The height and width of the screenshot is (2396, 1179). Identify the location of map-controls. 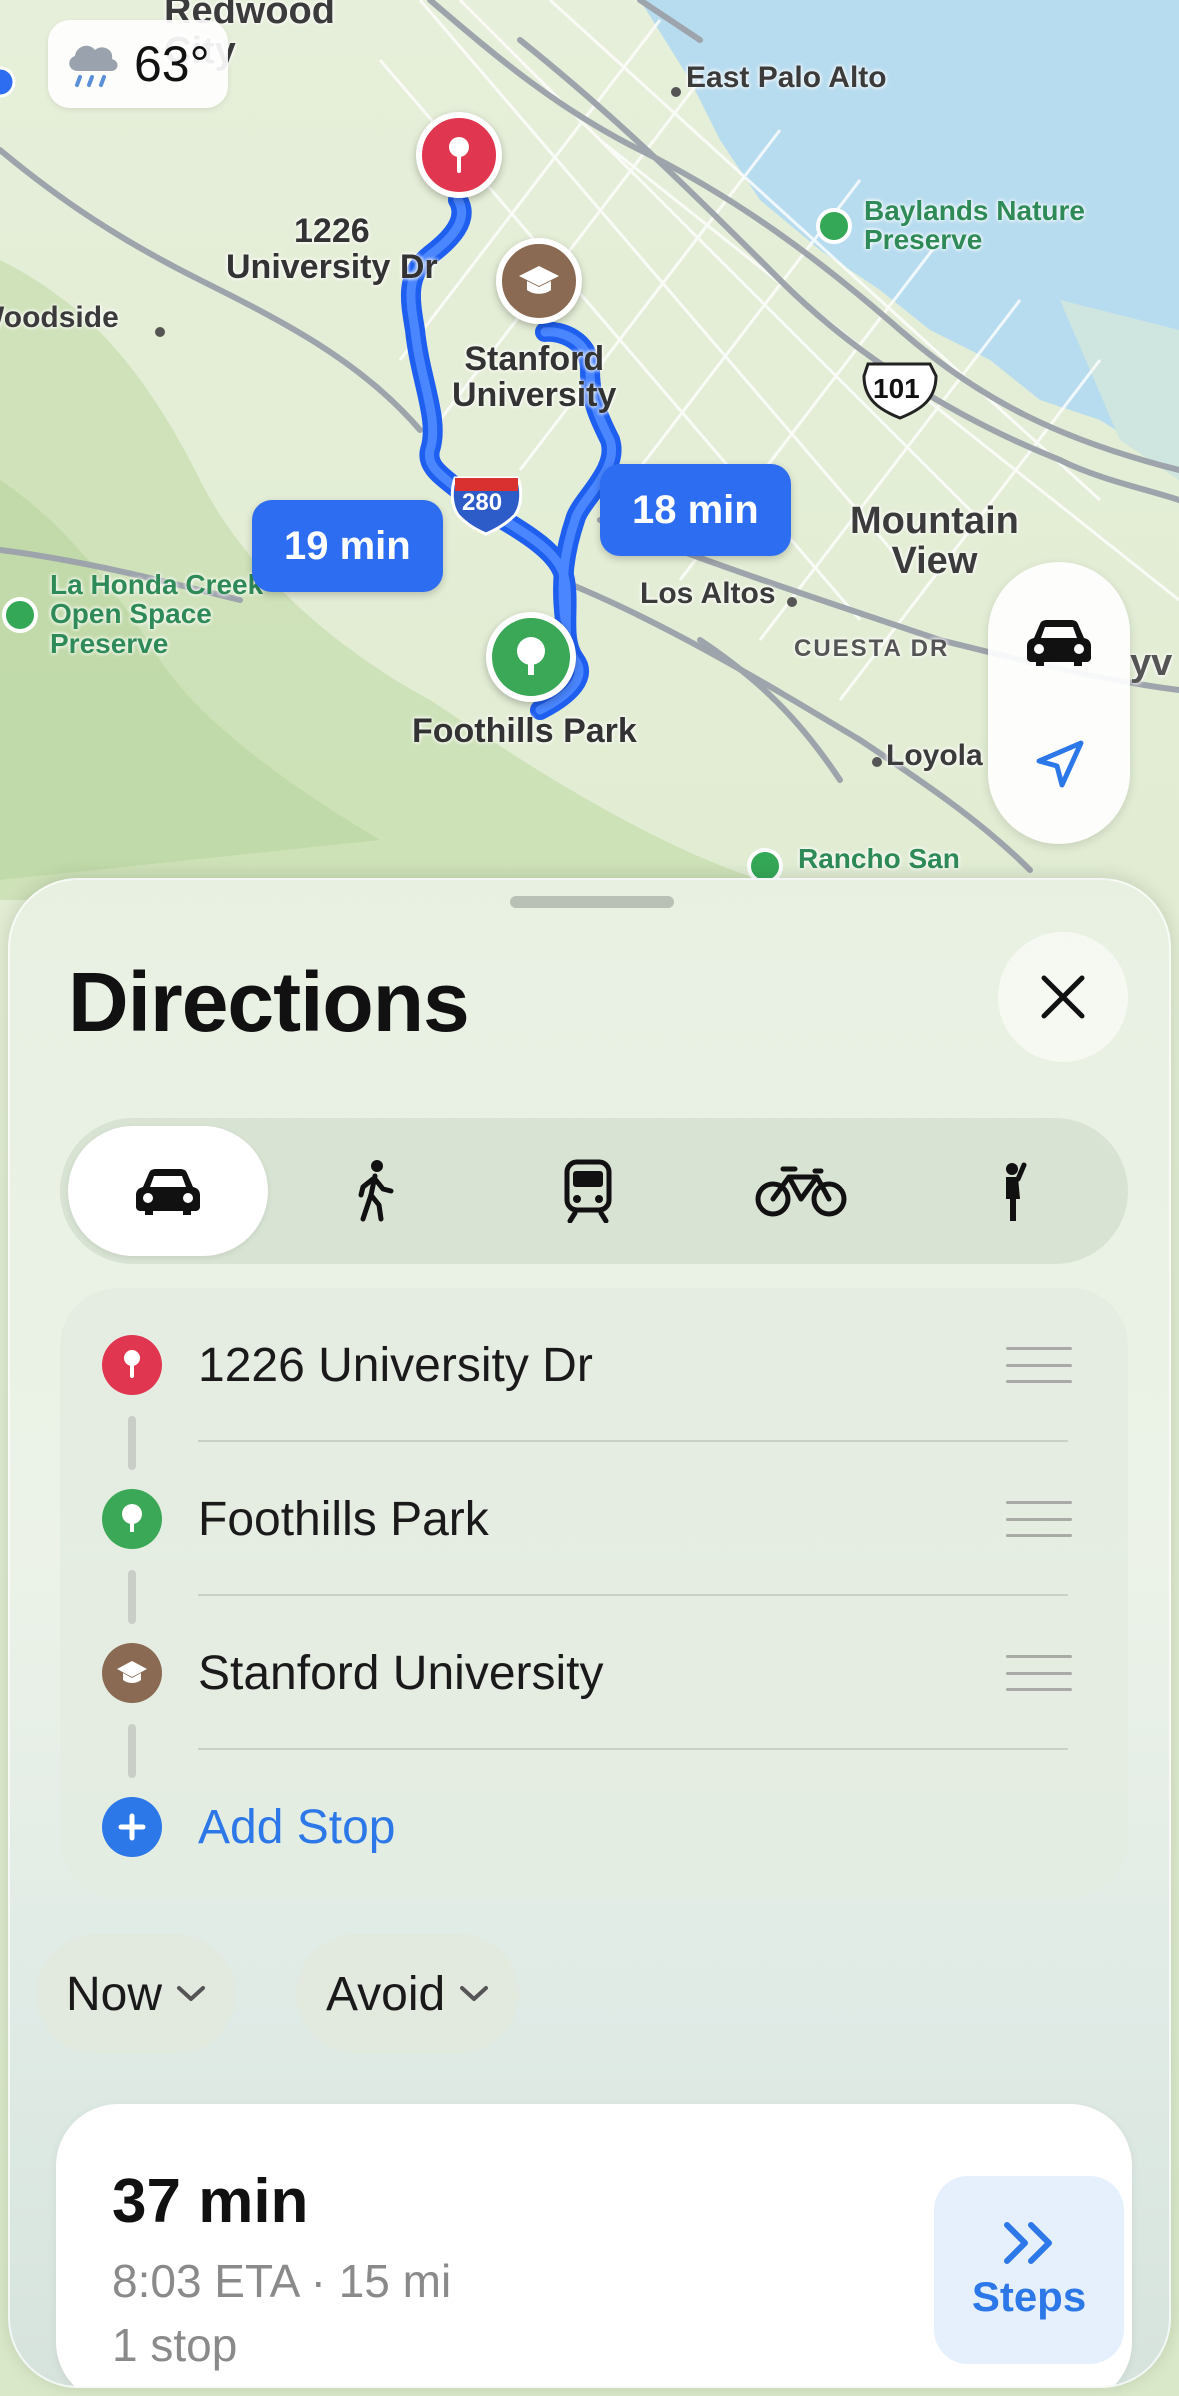
(1059, 703).